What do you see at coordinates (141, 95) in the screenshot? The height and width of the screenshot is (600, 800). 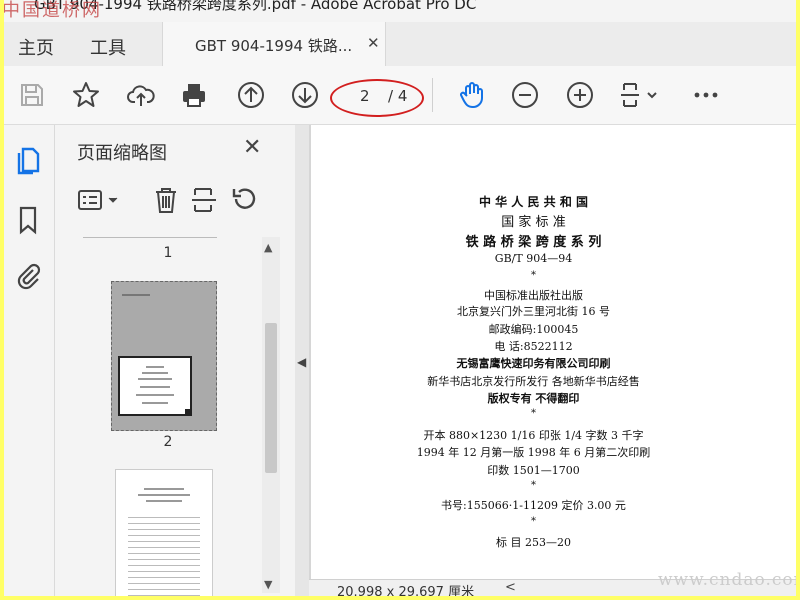 I see `upload-cloud-icon` at bounding box center [141, 95].